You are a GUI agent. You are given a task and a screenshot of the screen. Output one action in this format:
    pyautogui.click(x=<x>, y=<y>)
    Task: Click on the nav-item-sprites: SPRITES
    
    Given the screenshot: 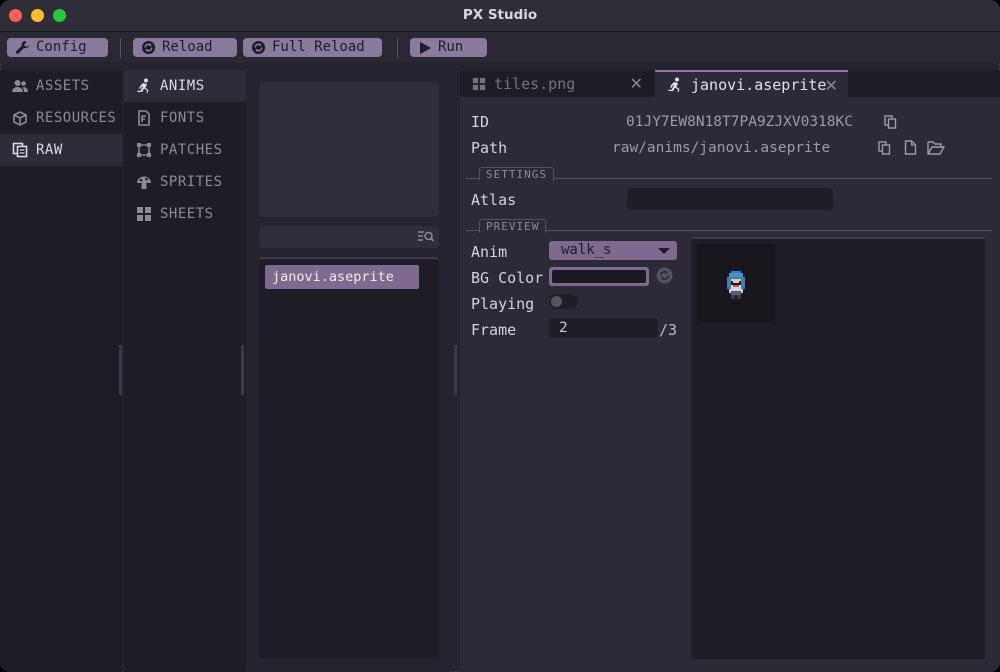 What is the action you would take?
    pyautogui.click(x=185, y=182)
    